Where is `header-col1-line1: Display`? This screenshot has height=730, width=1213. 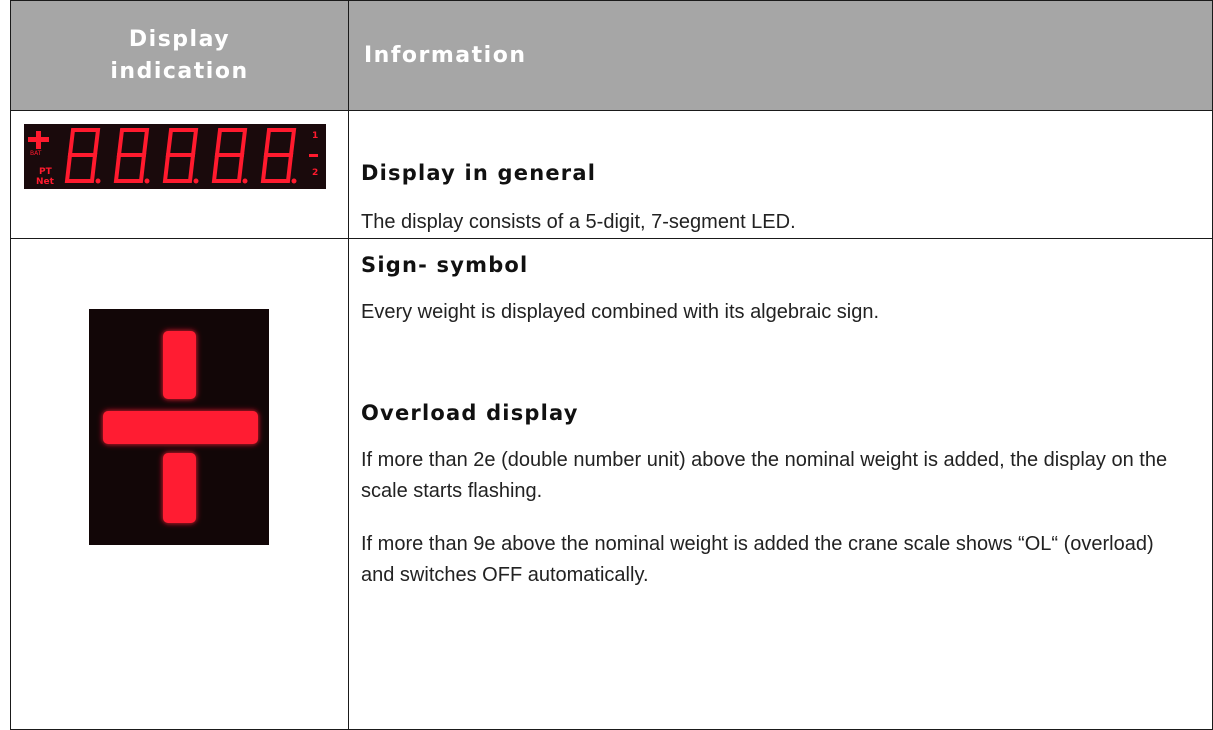
header-col1-line1: Display is located at coordinates (179, 39).